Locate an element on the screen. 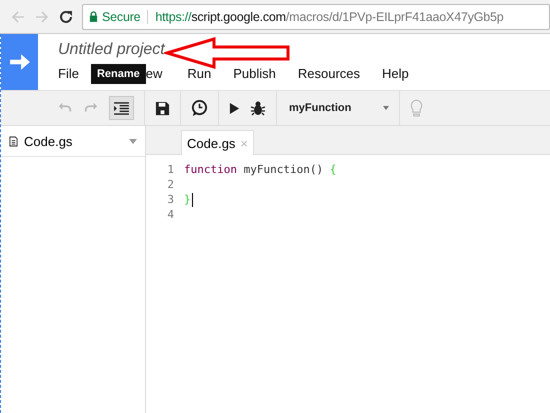 The height and width of the screenshot is (413, 550). menu-item: ew is located at coordinates (154, 73).